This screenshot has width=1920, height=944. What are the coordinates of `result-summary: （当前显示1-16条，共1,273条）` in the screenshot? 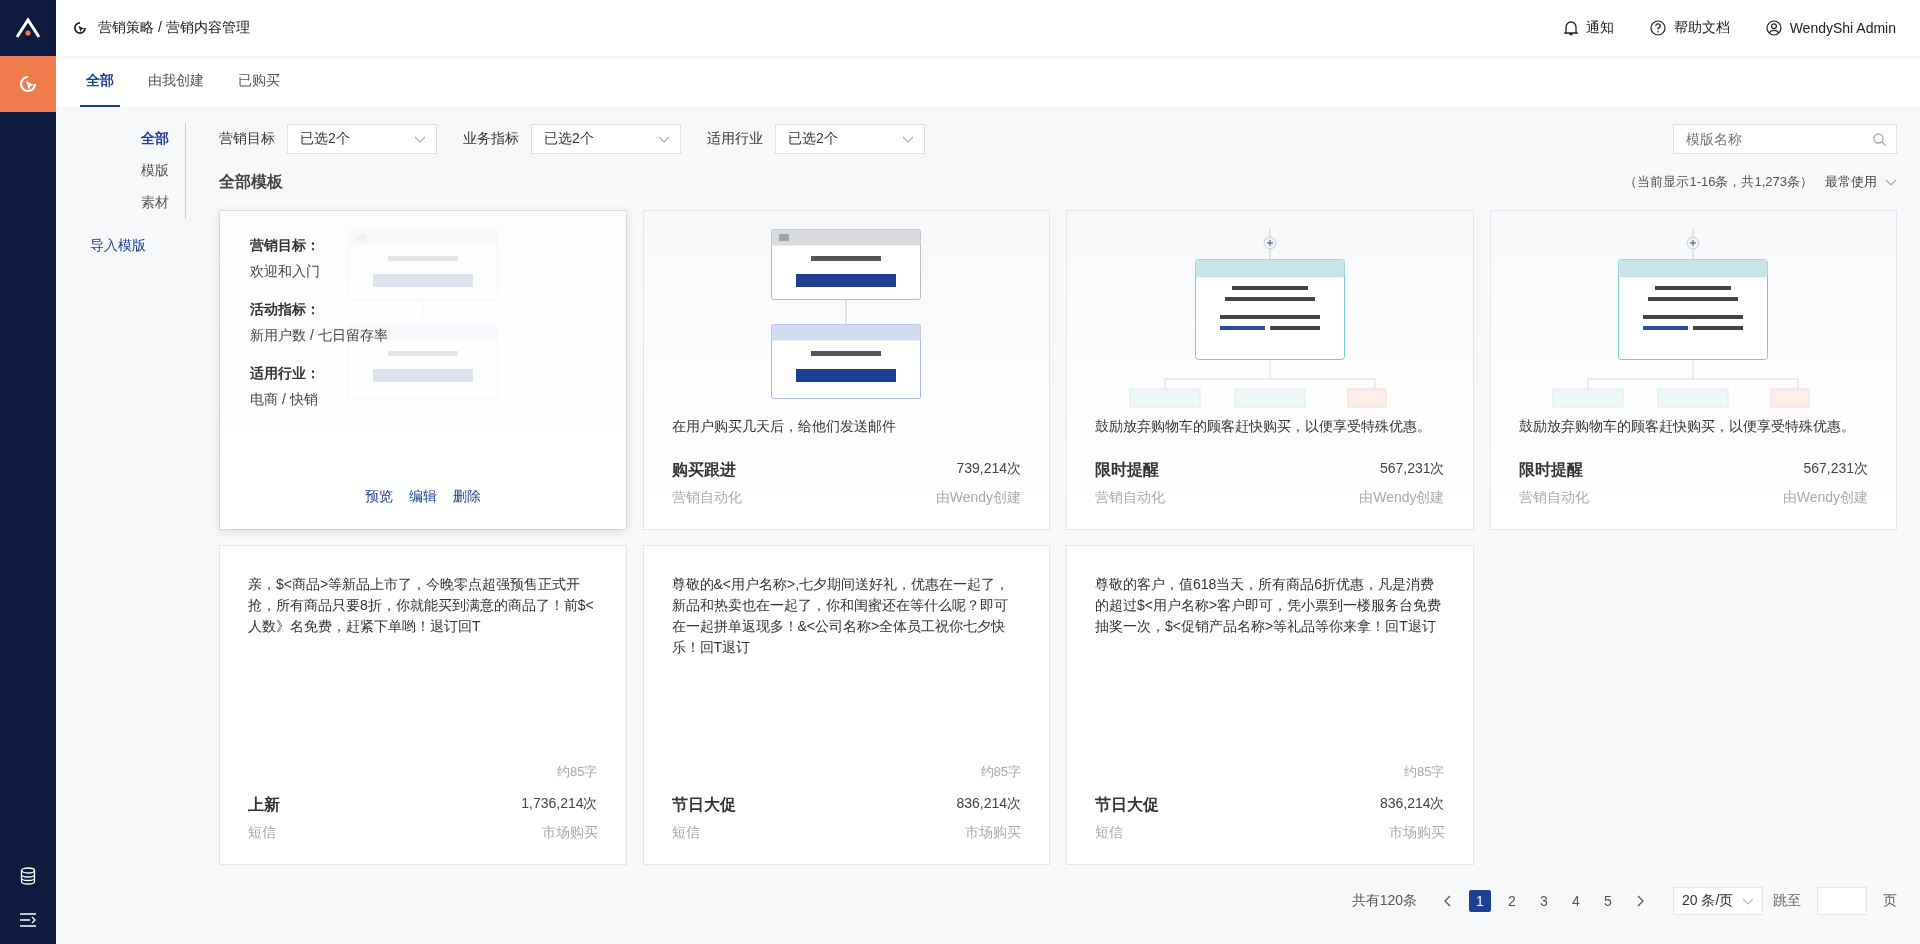 It's located at (1718, 182).